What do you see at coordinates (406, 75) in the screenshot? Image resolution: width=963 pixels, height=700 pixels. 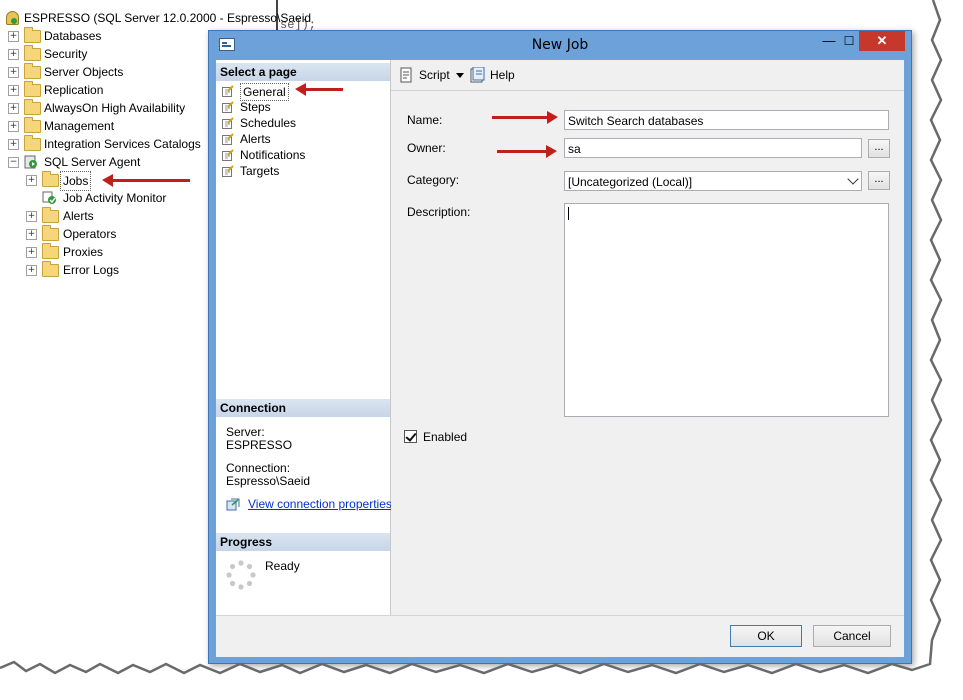 I see `script-icon` at bounding box center [406, 75].